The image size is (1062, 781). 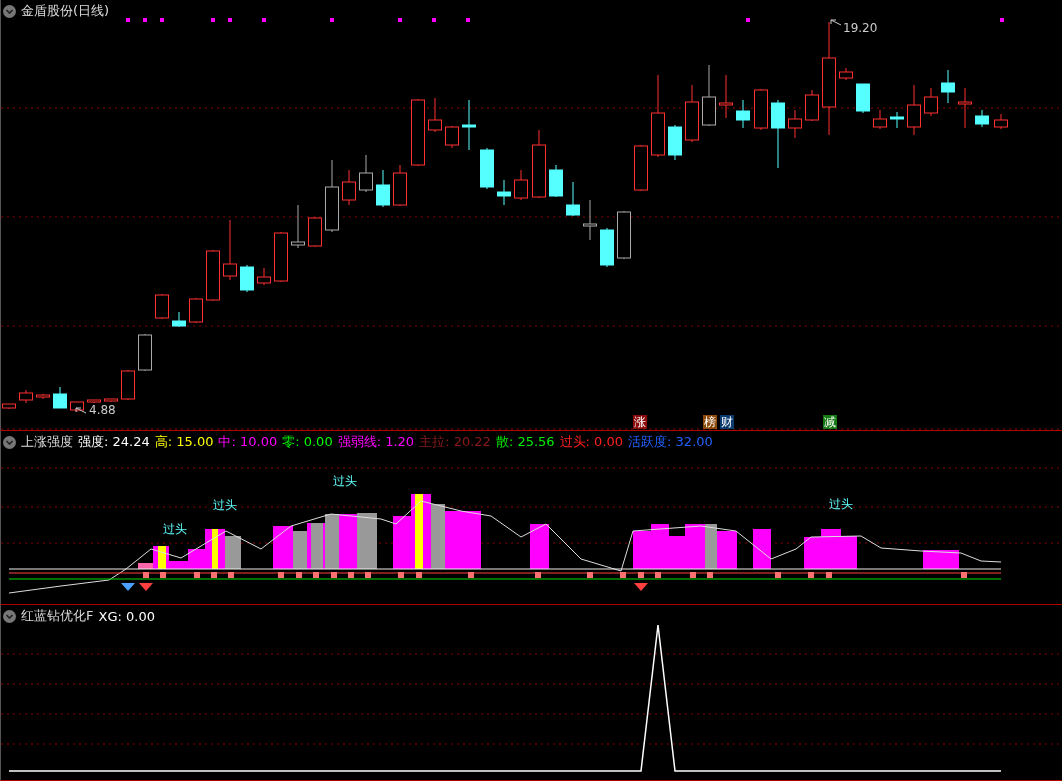 What do you see at coordinates (307, 442) in the screenshot?
I see `indicator-reading: 零: 0.00` at bounding box center [307, 442].